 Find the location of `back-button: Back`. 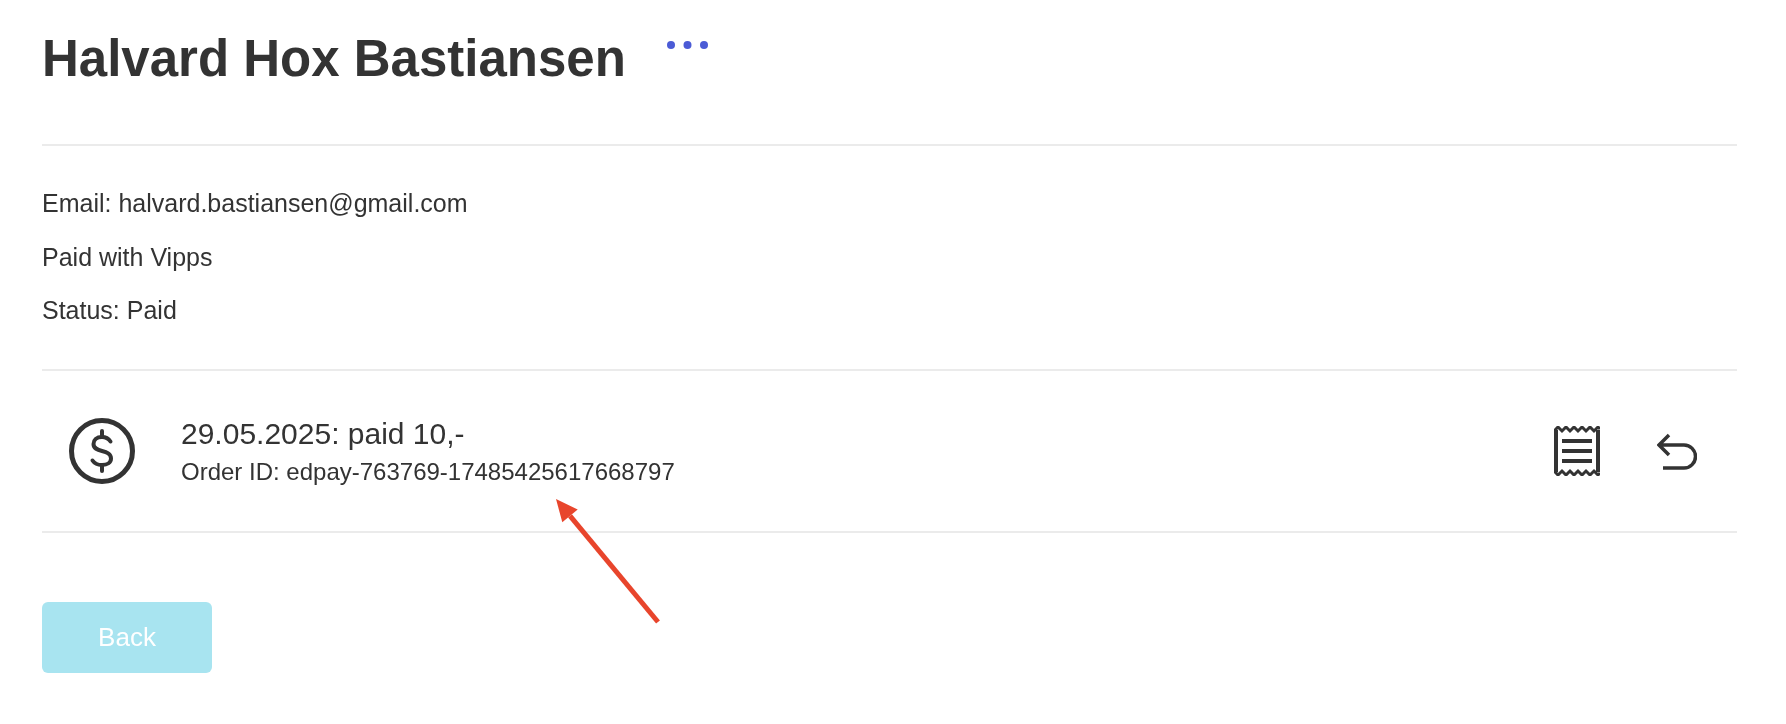

back-button: Back is located at coordinates (127, 637).